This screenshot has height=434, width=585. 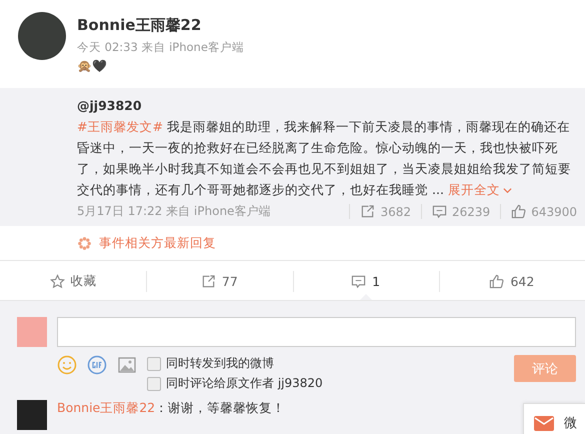 I want to click on user-link: @jj93820, so click(x=109, y=105).